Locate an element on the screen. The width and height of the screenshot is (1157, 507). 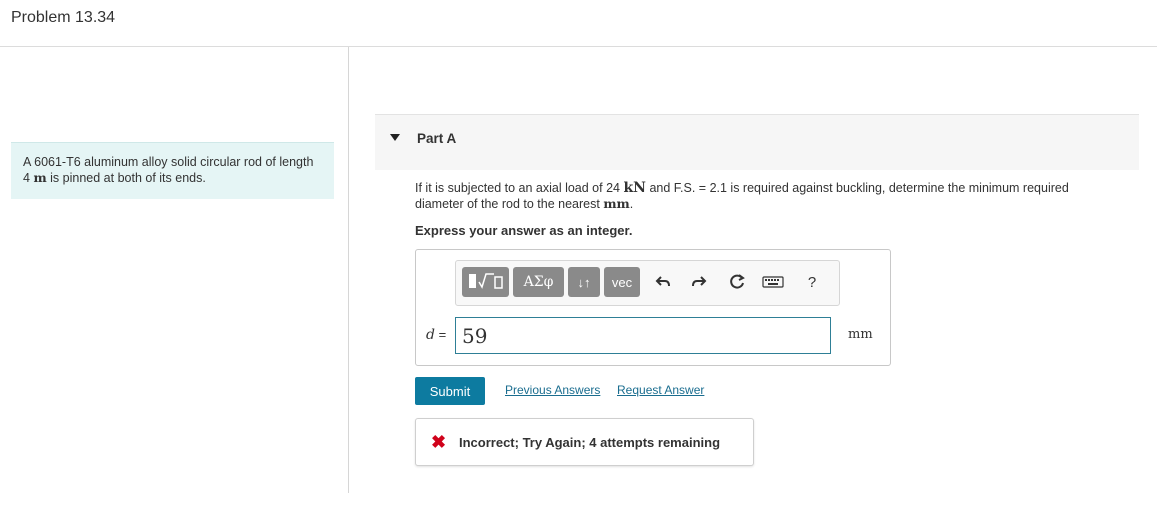
keyboard-icon is located at coordinates (773, 282).